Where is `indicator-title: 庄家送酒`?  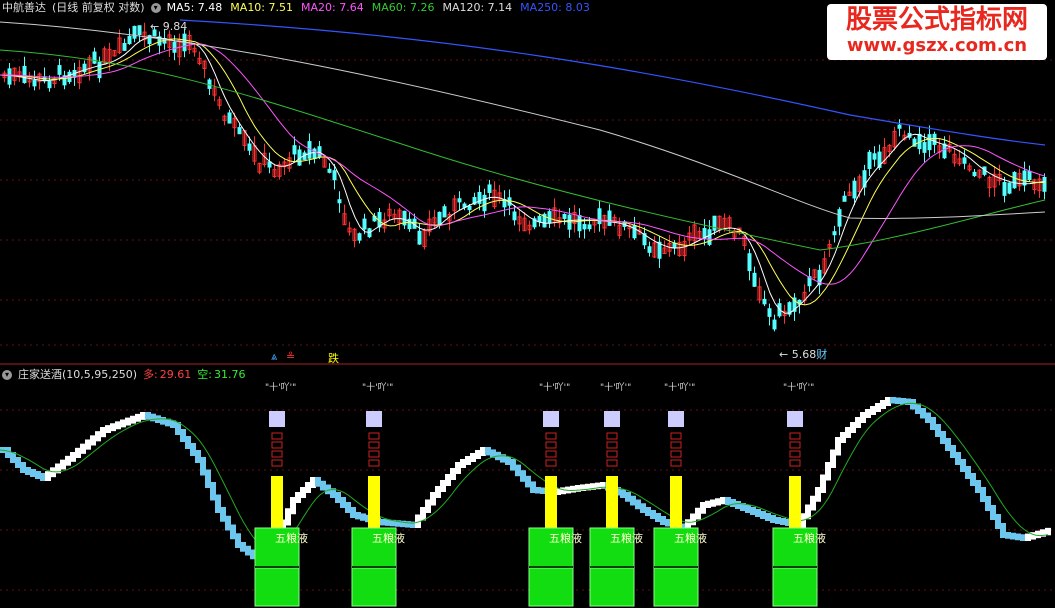 indicator-title: 庄家送酒 is located at coordinates (40, 374).